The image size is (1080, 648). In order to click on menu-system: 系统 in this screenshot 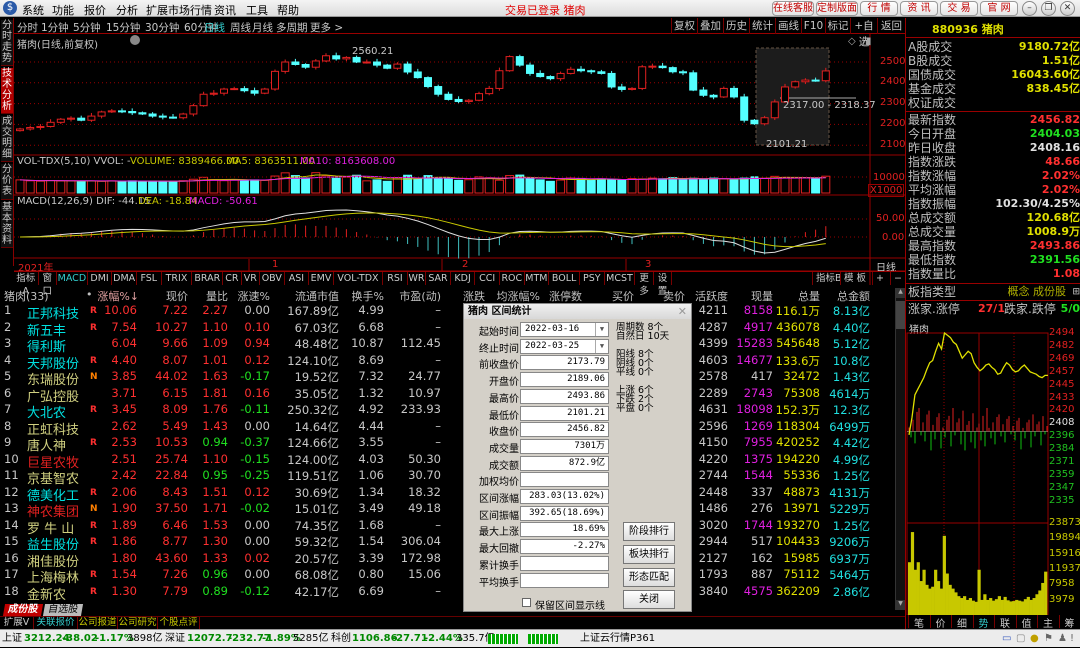, I will do `click(33, 10)`.